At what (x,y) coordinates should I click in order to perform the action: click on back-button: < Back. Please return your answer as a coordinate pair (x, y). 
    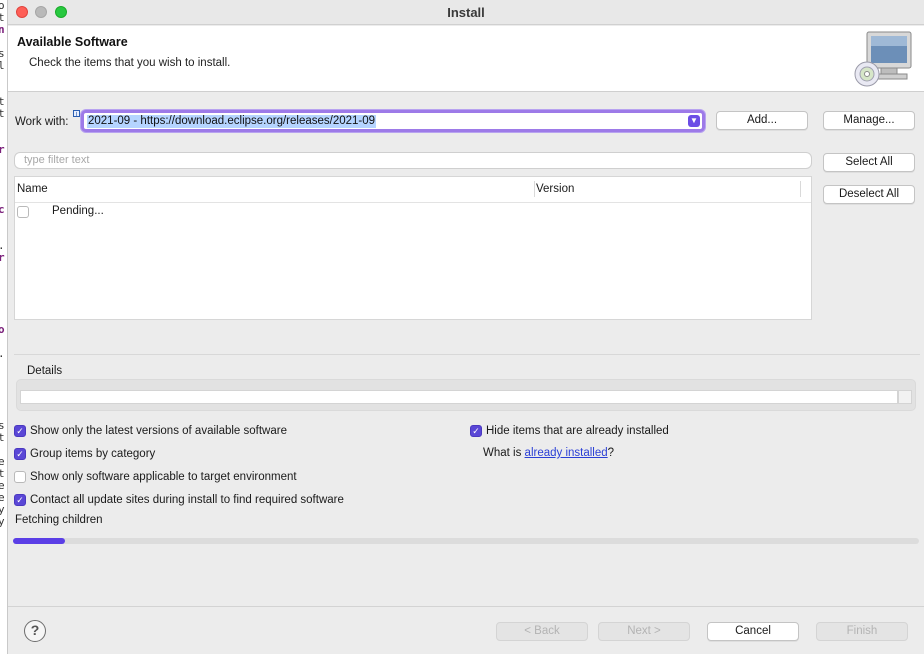
    Looking at the image, I should click on (542, 631).